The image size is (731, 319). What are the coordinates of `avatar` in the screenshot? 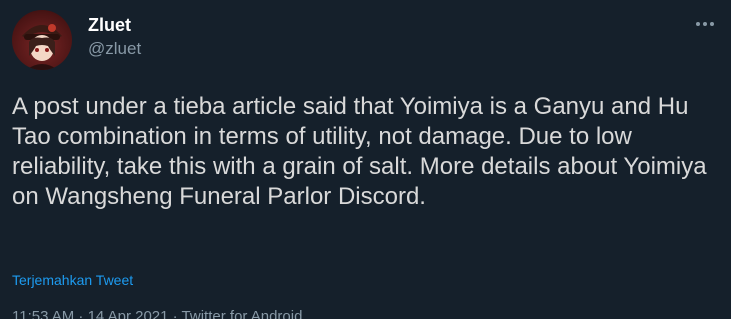 It's located at (42, 40).